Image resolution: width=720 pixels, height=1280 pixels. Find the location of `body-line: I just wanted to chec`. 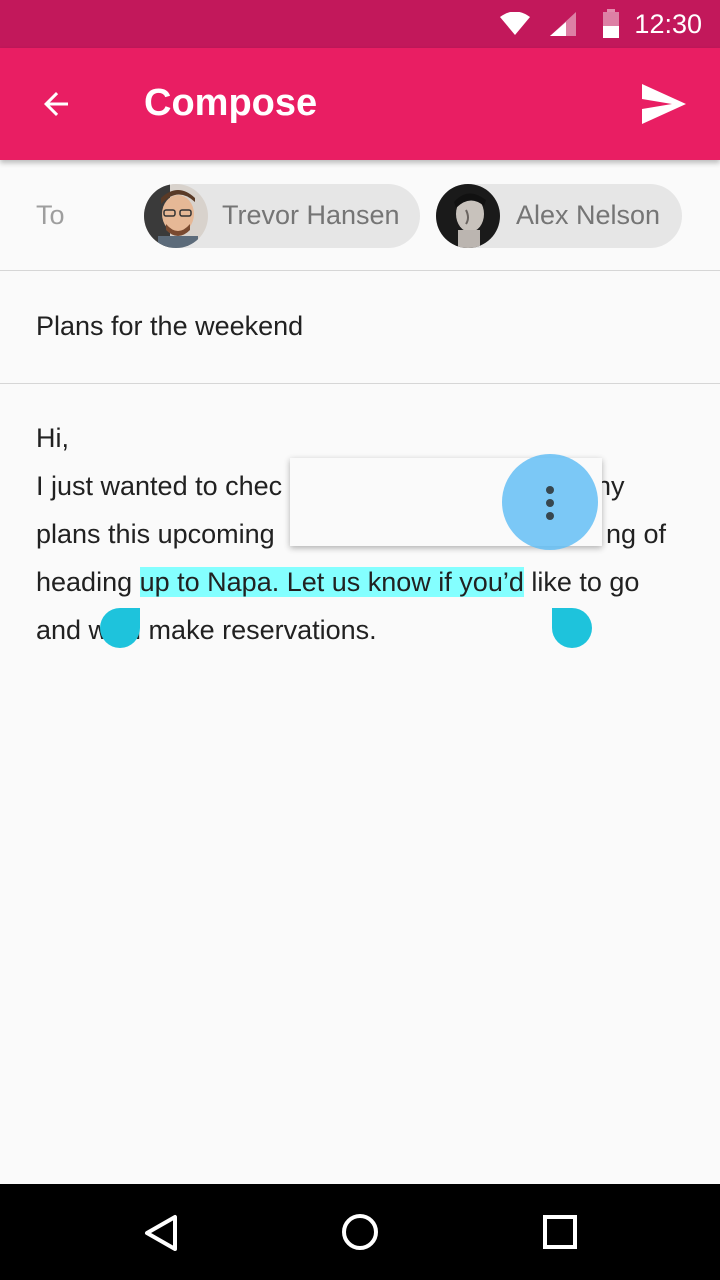

body-line: I just wanted to chec is located at coordinates (159, 486).